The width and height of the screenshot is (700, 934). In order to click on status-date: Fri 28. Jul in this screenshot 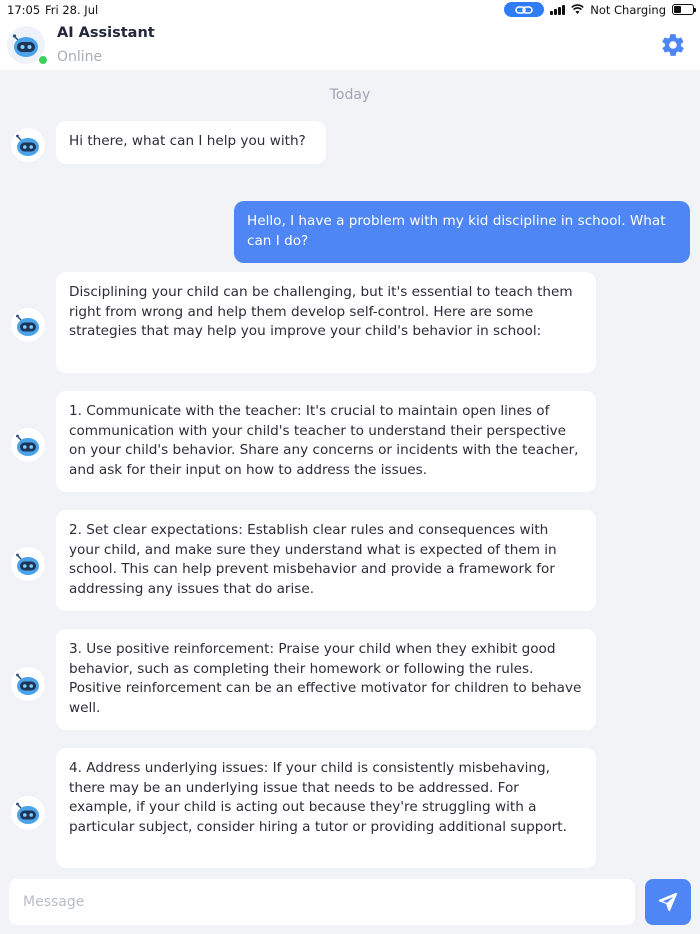, I will do `click(72, 10)`.